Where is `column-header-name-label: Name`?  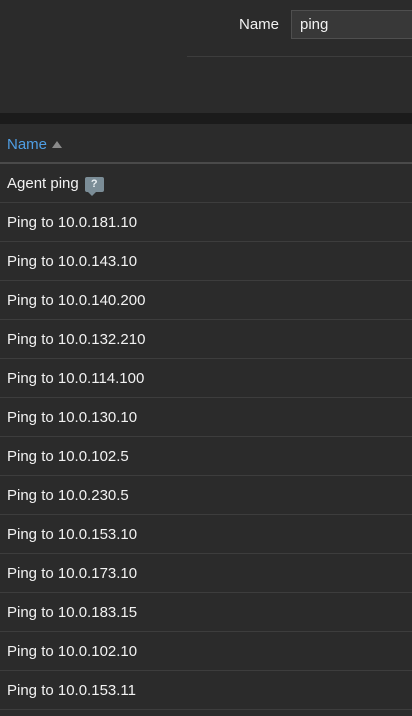
column-header-name-label: Name is located at coordinates (27, 144).